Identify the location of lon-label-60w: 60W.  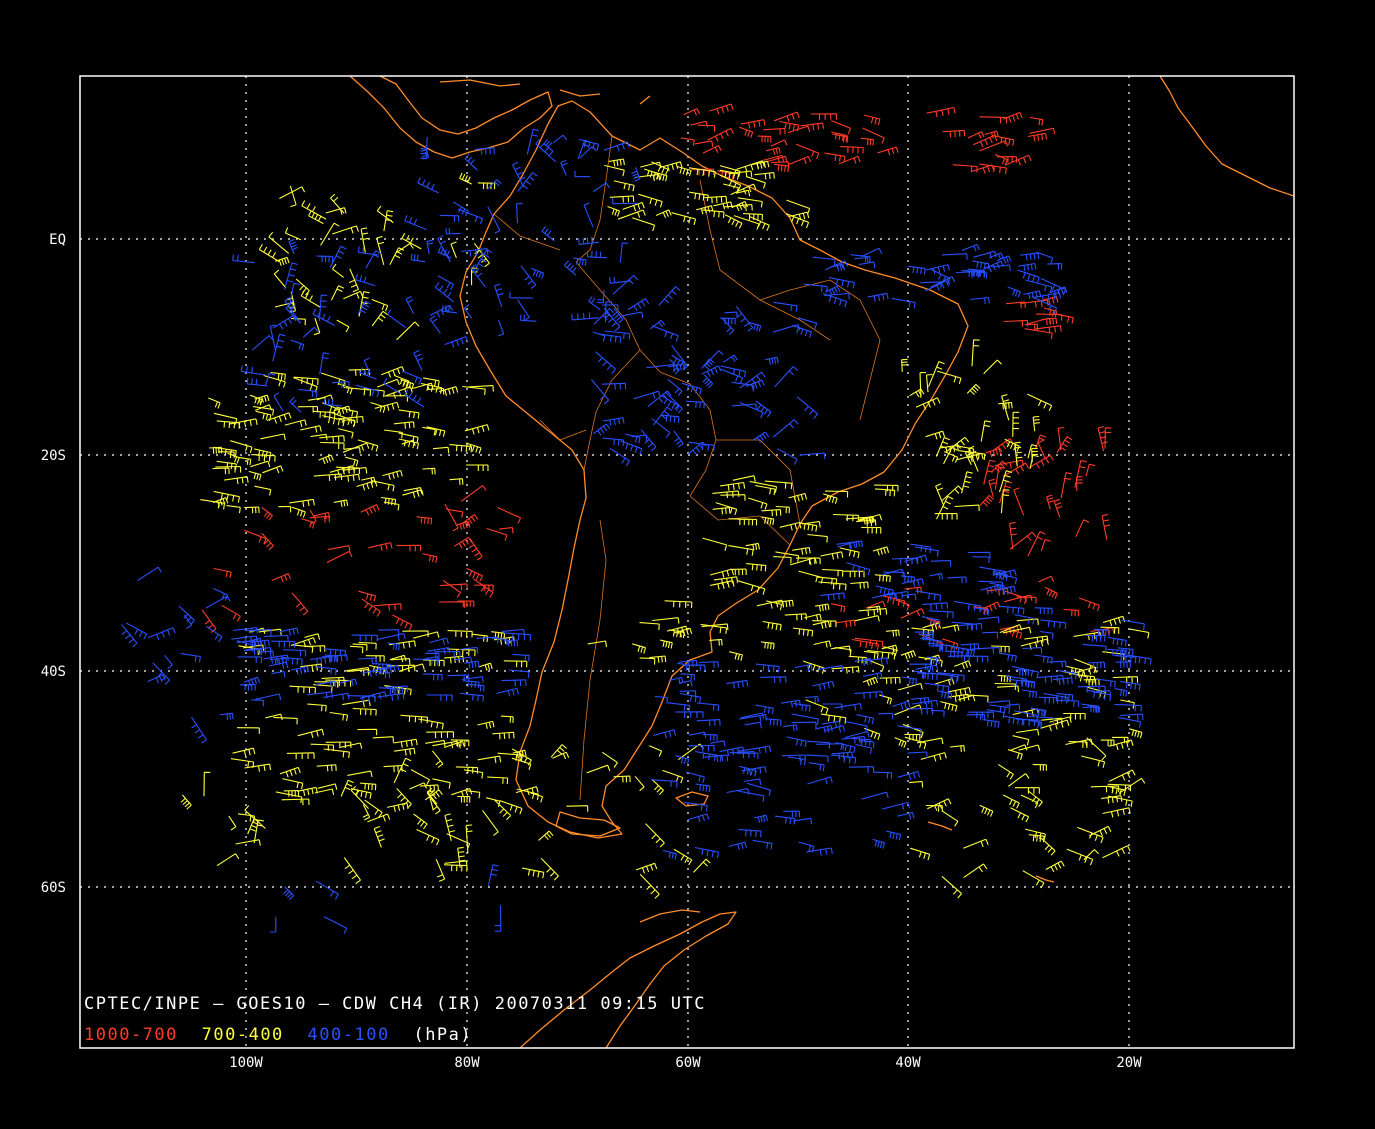
(688, 1063).